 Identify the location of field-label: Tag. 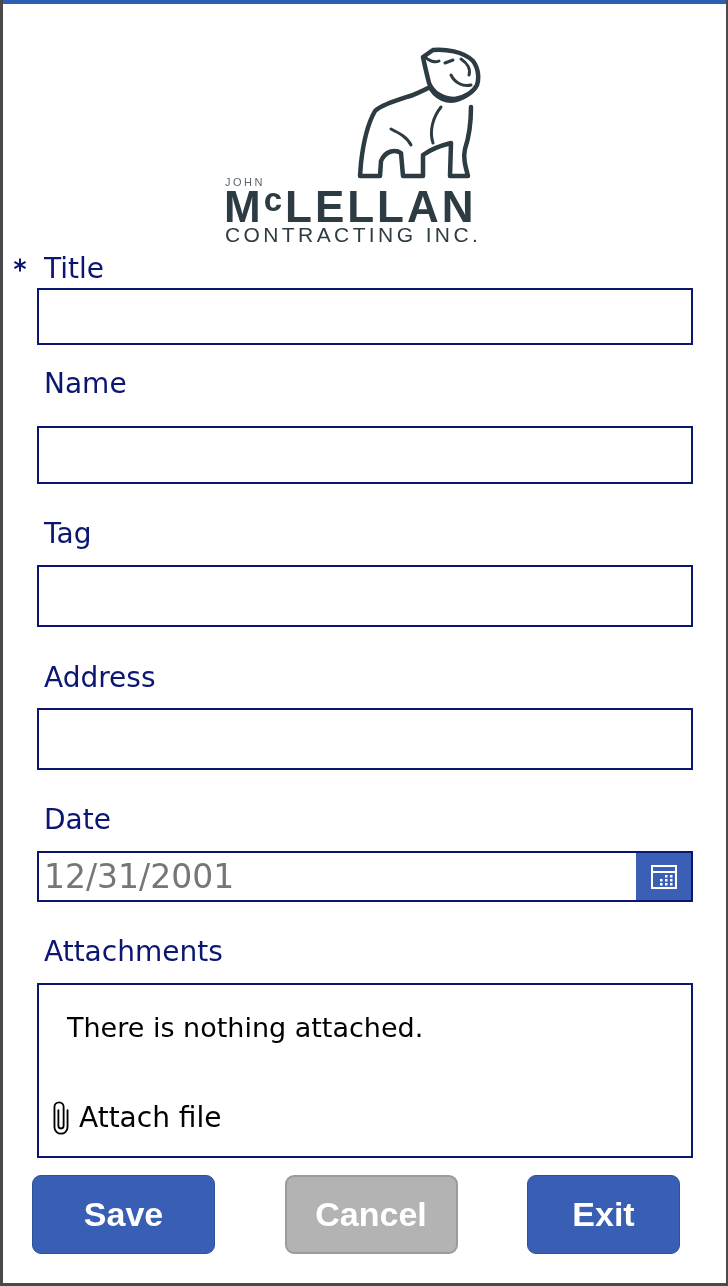
(68, 534).